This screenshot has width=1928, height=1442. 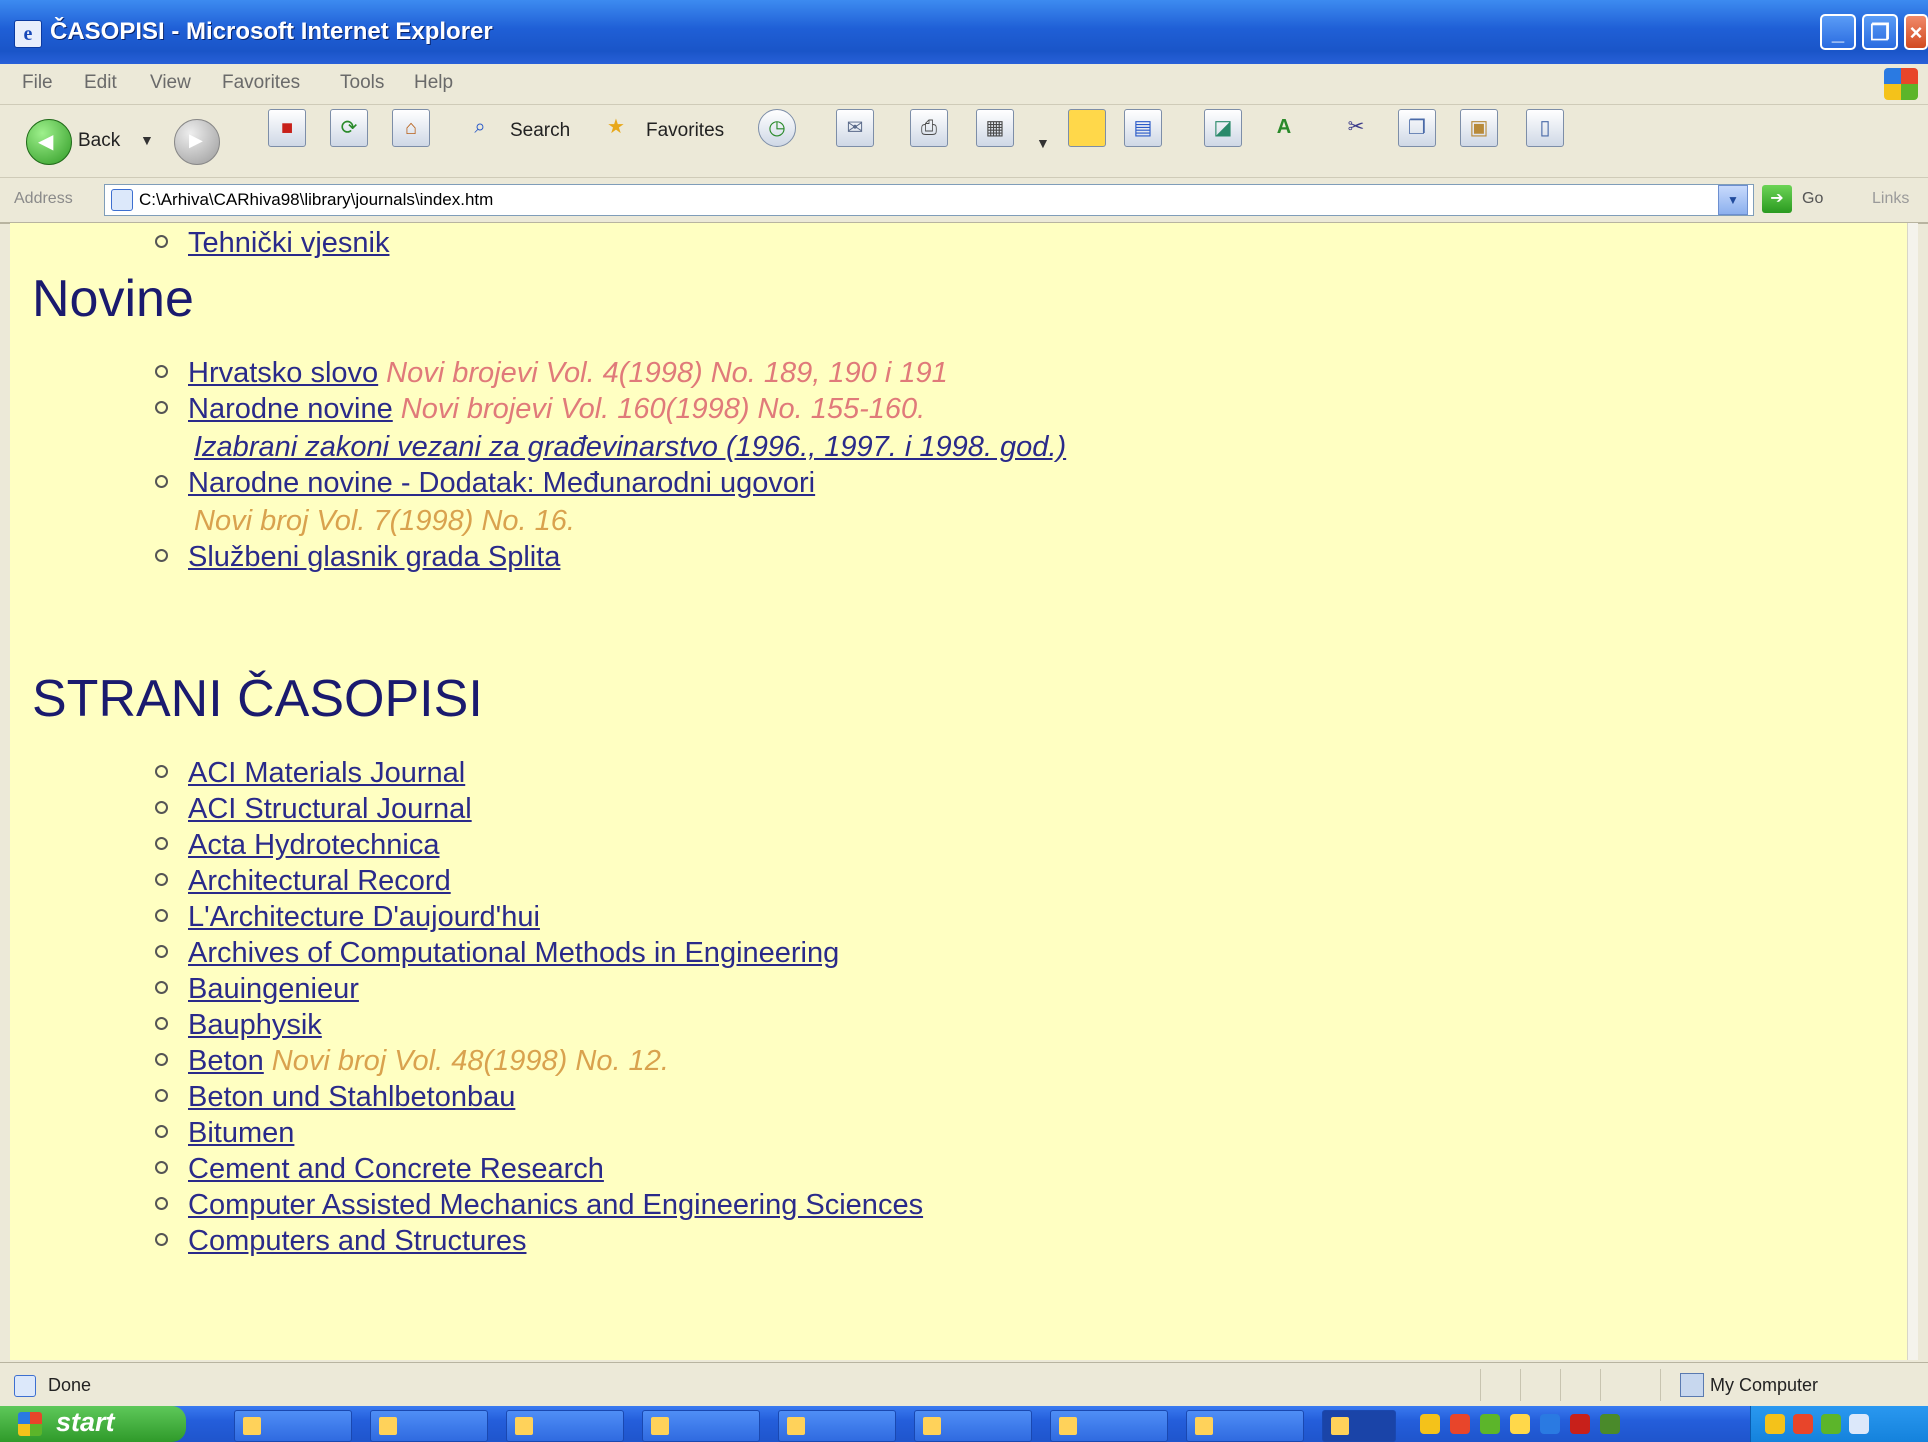 I want to click on search-button: Search, so click(x=540, y=131).